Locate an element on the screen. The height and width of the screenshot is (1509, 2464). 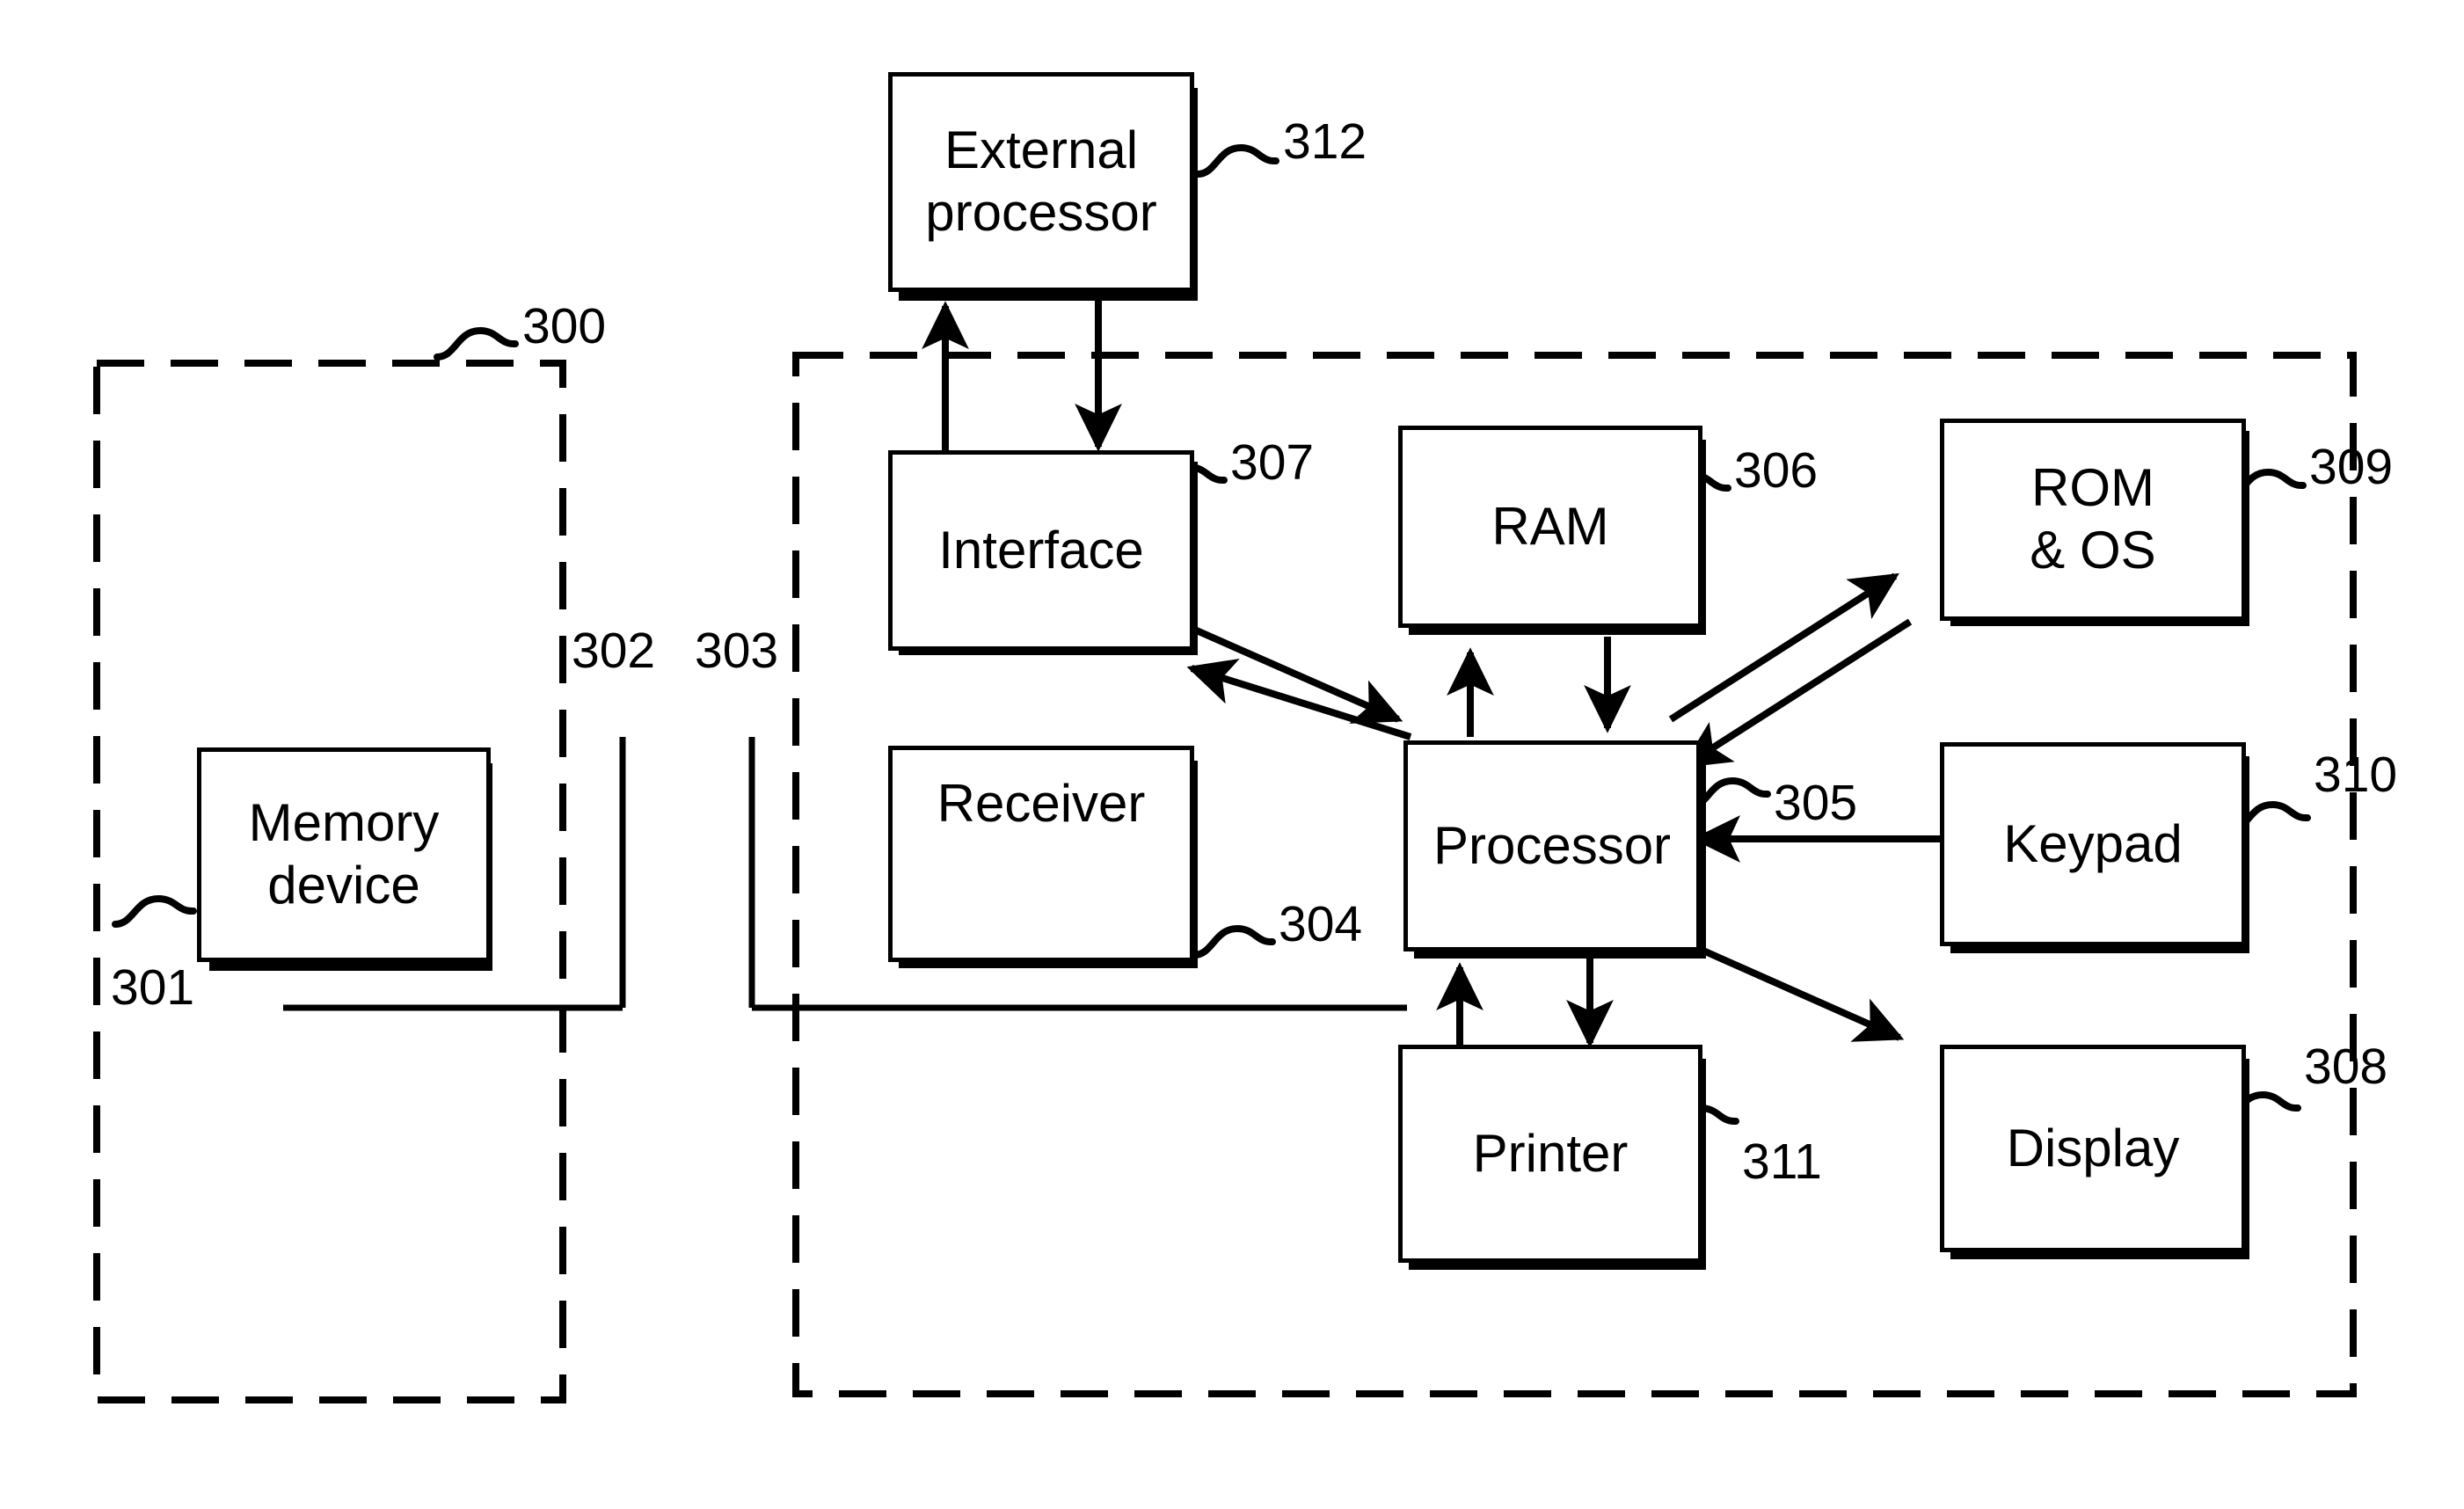
numeral-307: 307 is located at coordinates (1273, 463).